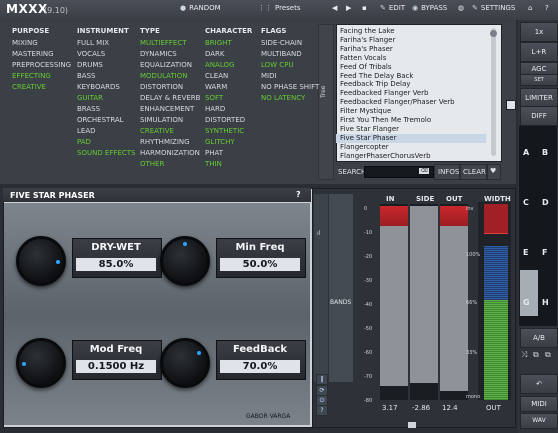  I want to click on bypass-button: ◉ BYPASS, so click(429, 8).